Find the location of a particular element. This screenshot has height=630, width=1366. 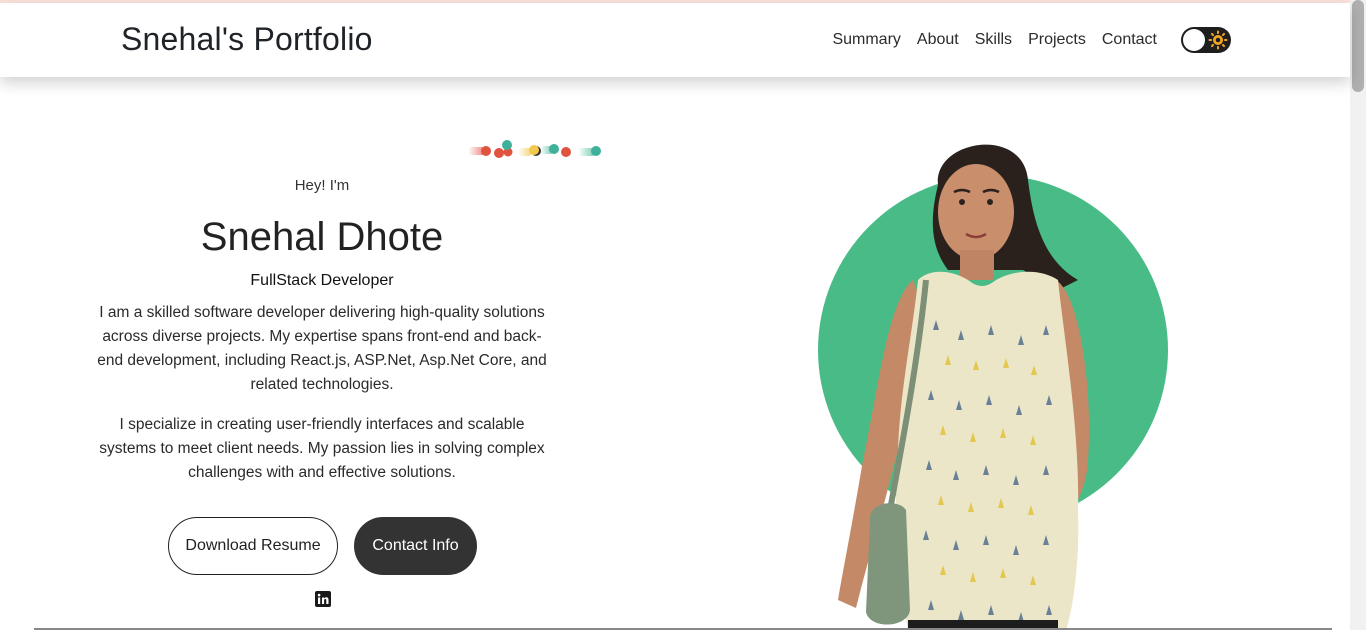

download-resume-button: Download Resume is located at coordinates (253, 546).